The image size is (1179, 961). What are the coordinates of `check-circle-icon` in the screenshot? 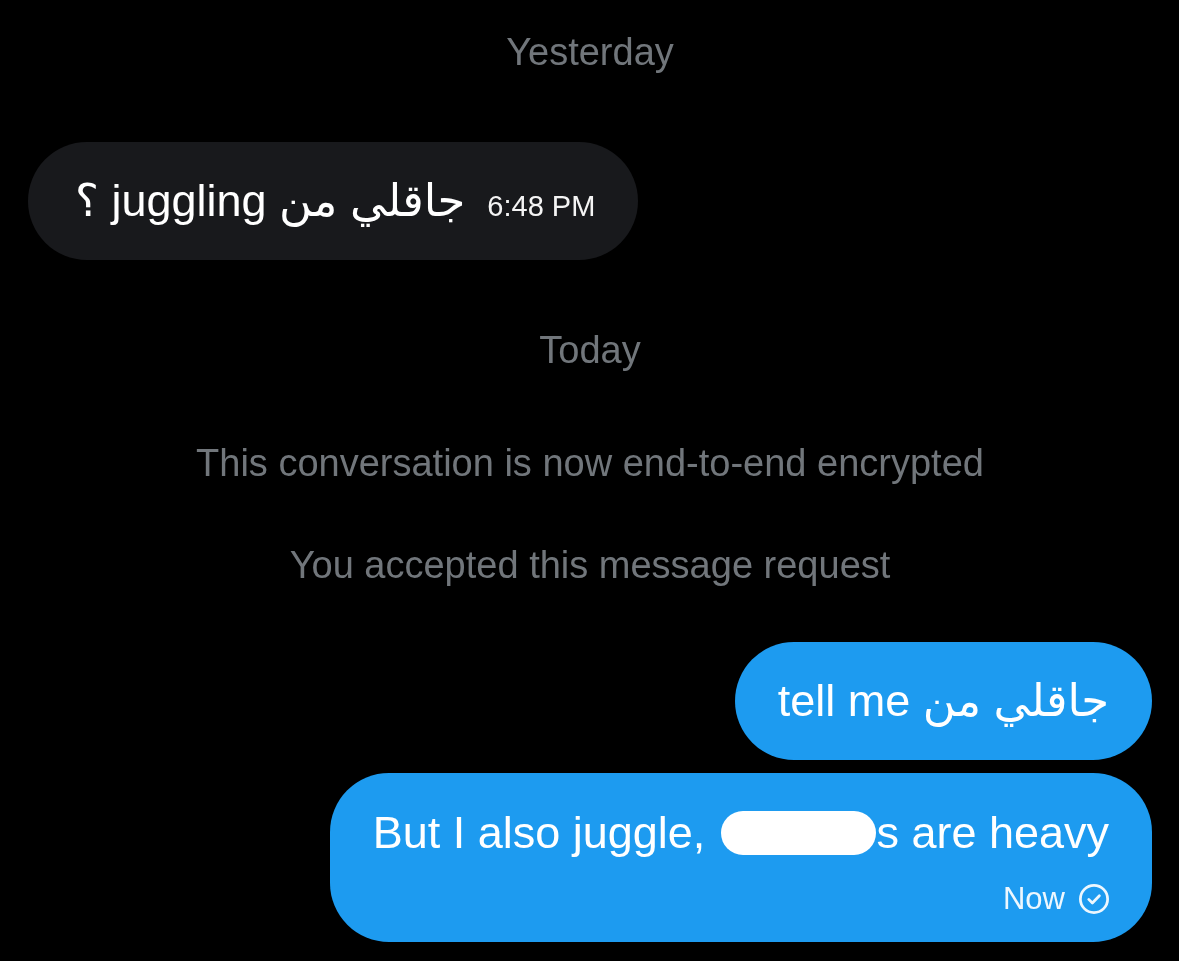 It's located at (1094, 899).